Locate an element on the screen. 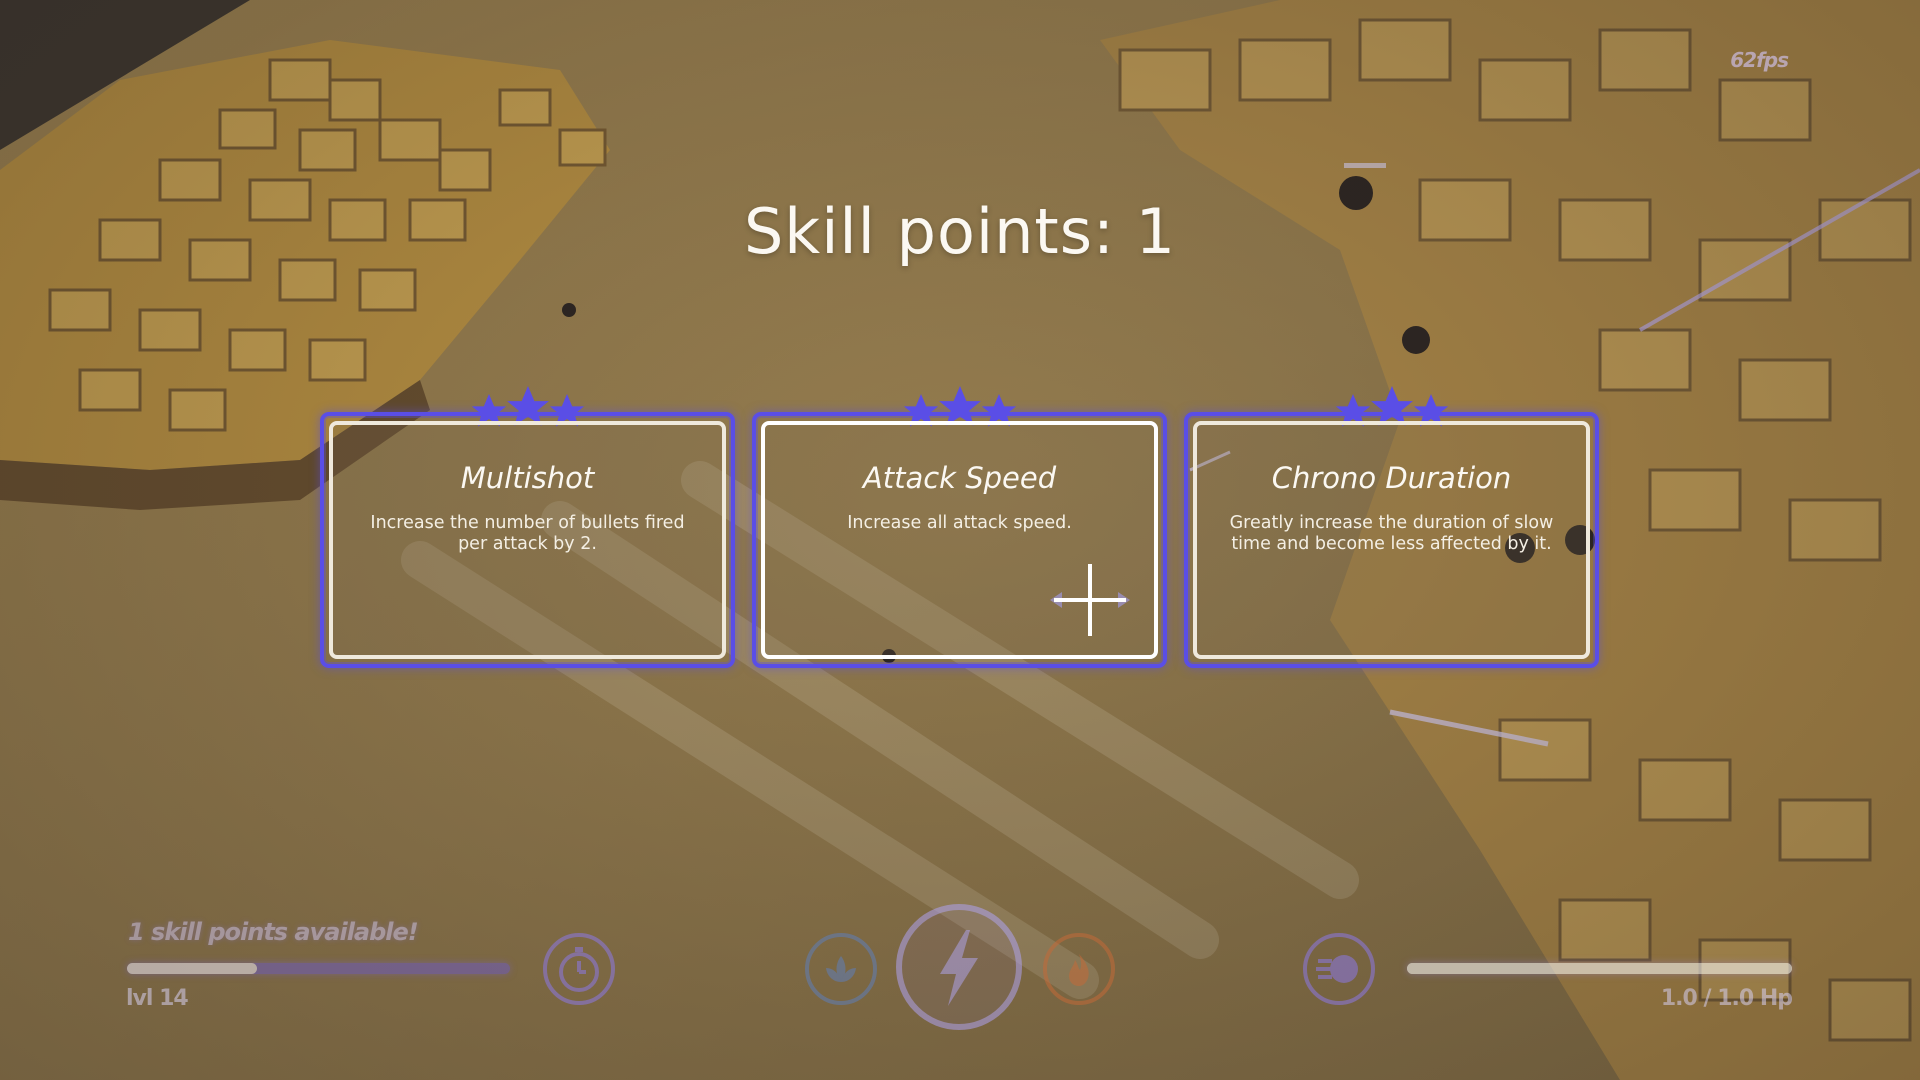 The image size is (1920, 1080). ability-dash is located at coordinates (1339, 969).